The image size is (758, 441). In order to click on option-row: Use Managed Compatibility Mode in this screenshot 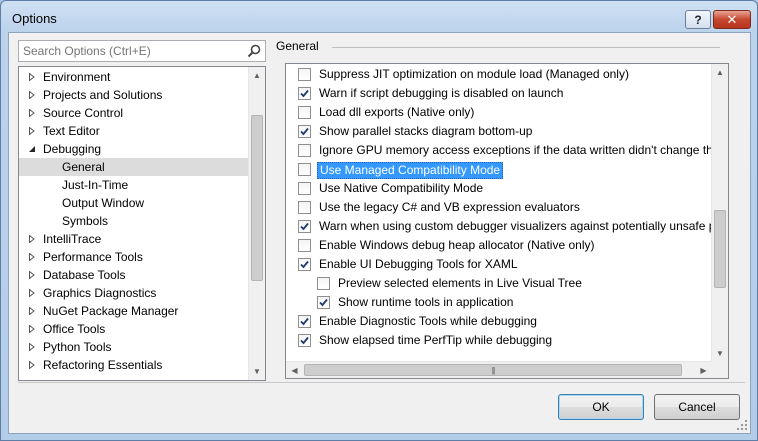, I will do `click(499, 169)`.